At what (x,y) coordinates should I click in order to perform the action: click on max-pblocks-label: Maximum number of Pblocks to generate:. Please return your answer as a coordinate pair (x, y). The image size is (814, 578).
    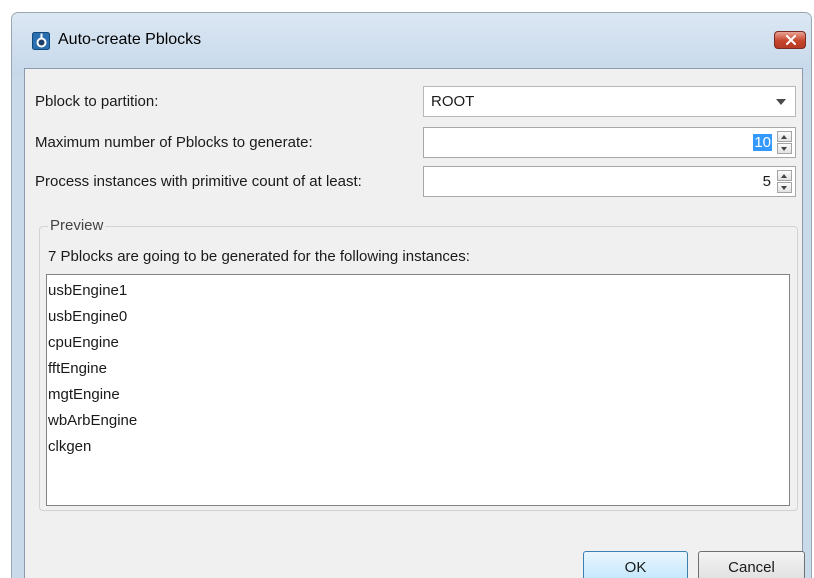
    Looking at the image, I should click on (174, 142).